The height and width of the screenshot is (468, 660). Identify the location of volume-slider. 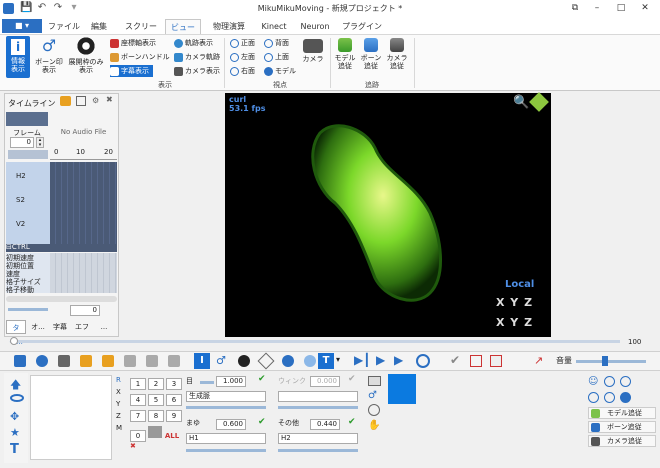
(611, 361).